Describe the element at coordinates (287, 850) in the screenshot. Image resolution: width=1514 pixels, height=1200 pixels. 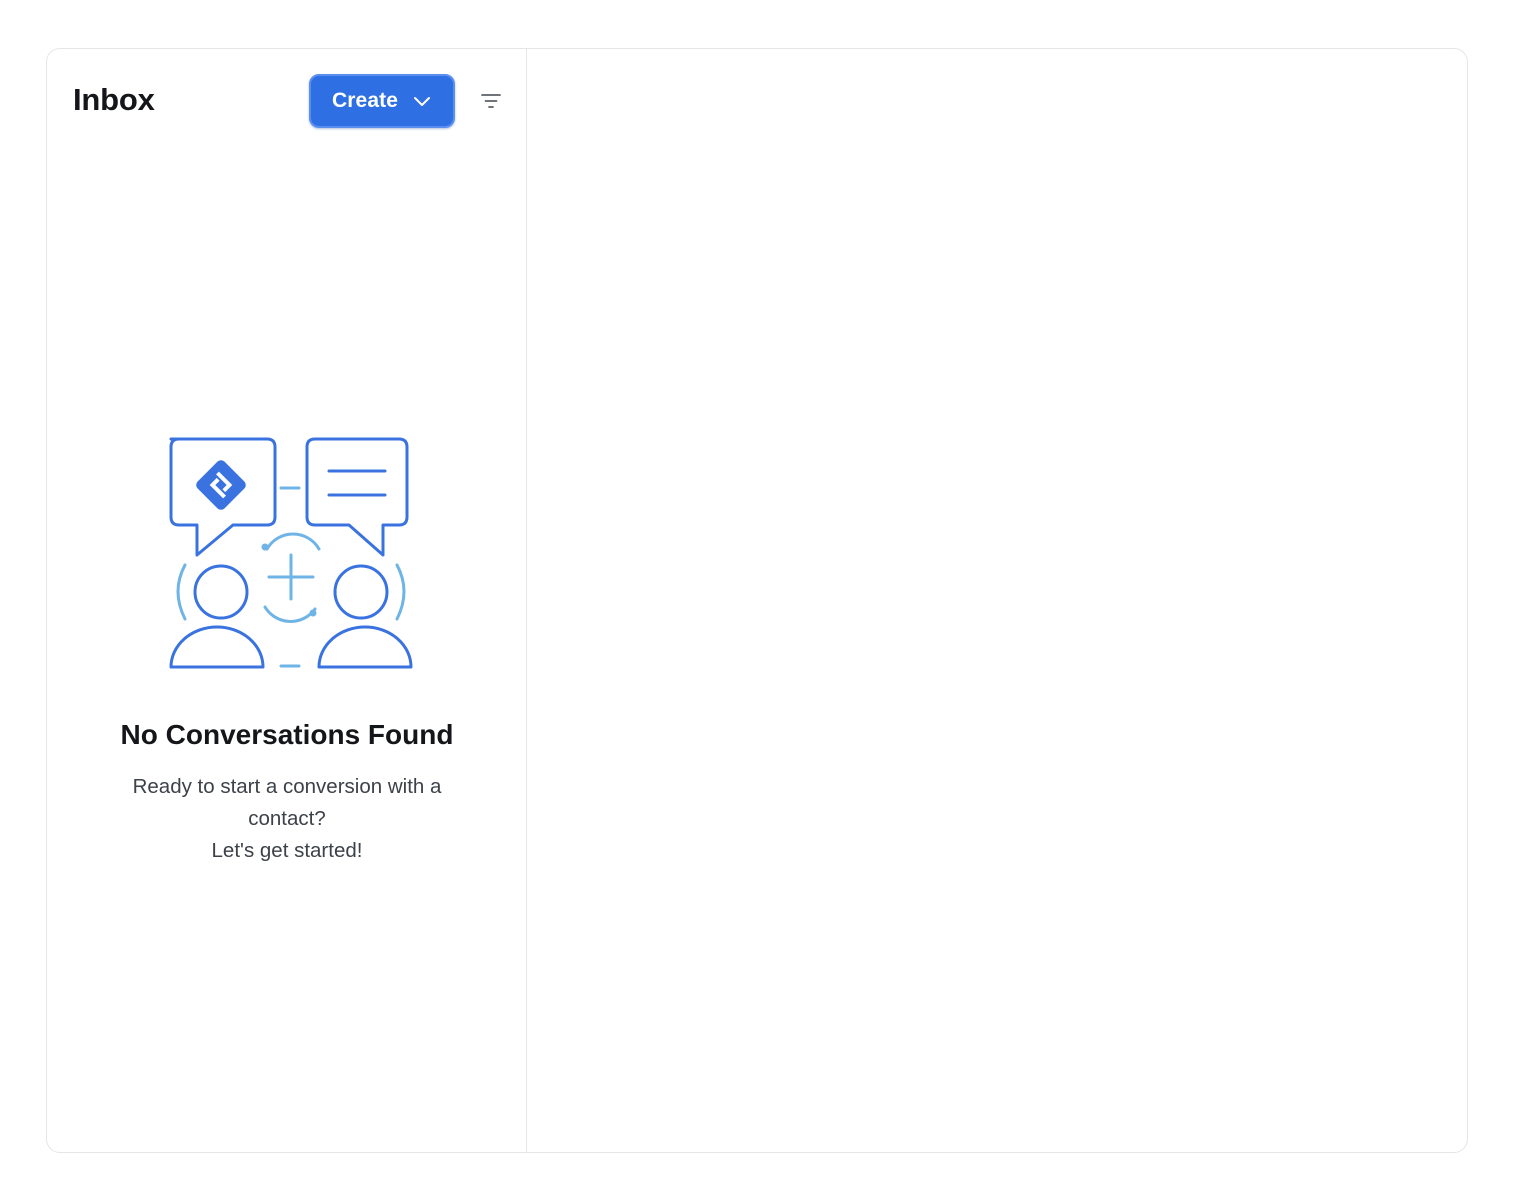
I see `empty-state-line-2: Let's get started!` at that location.